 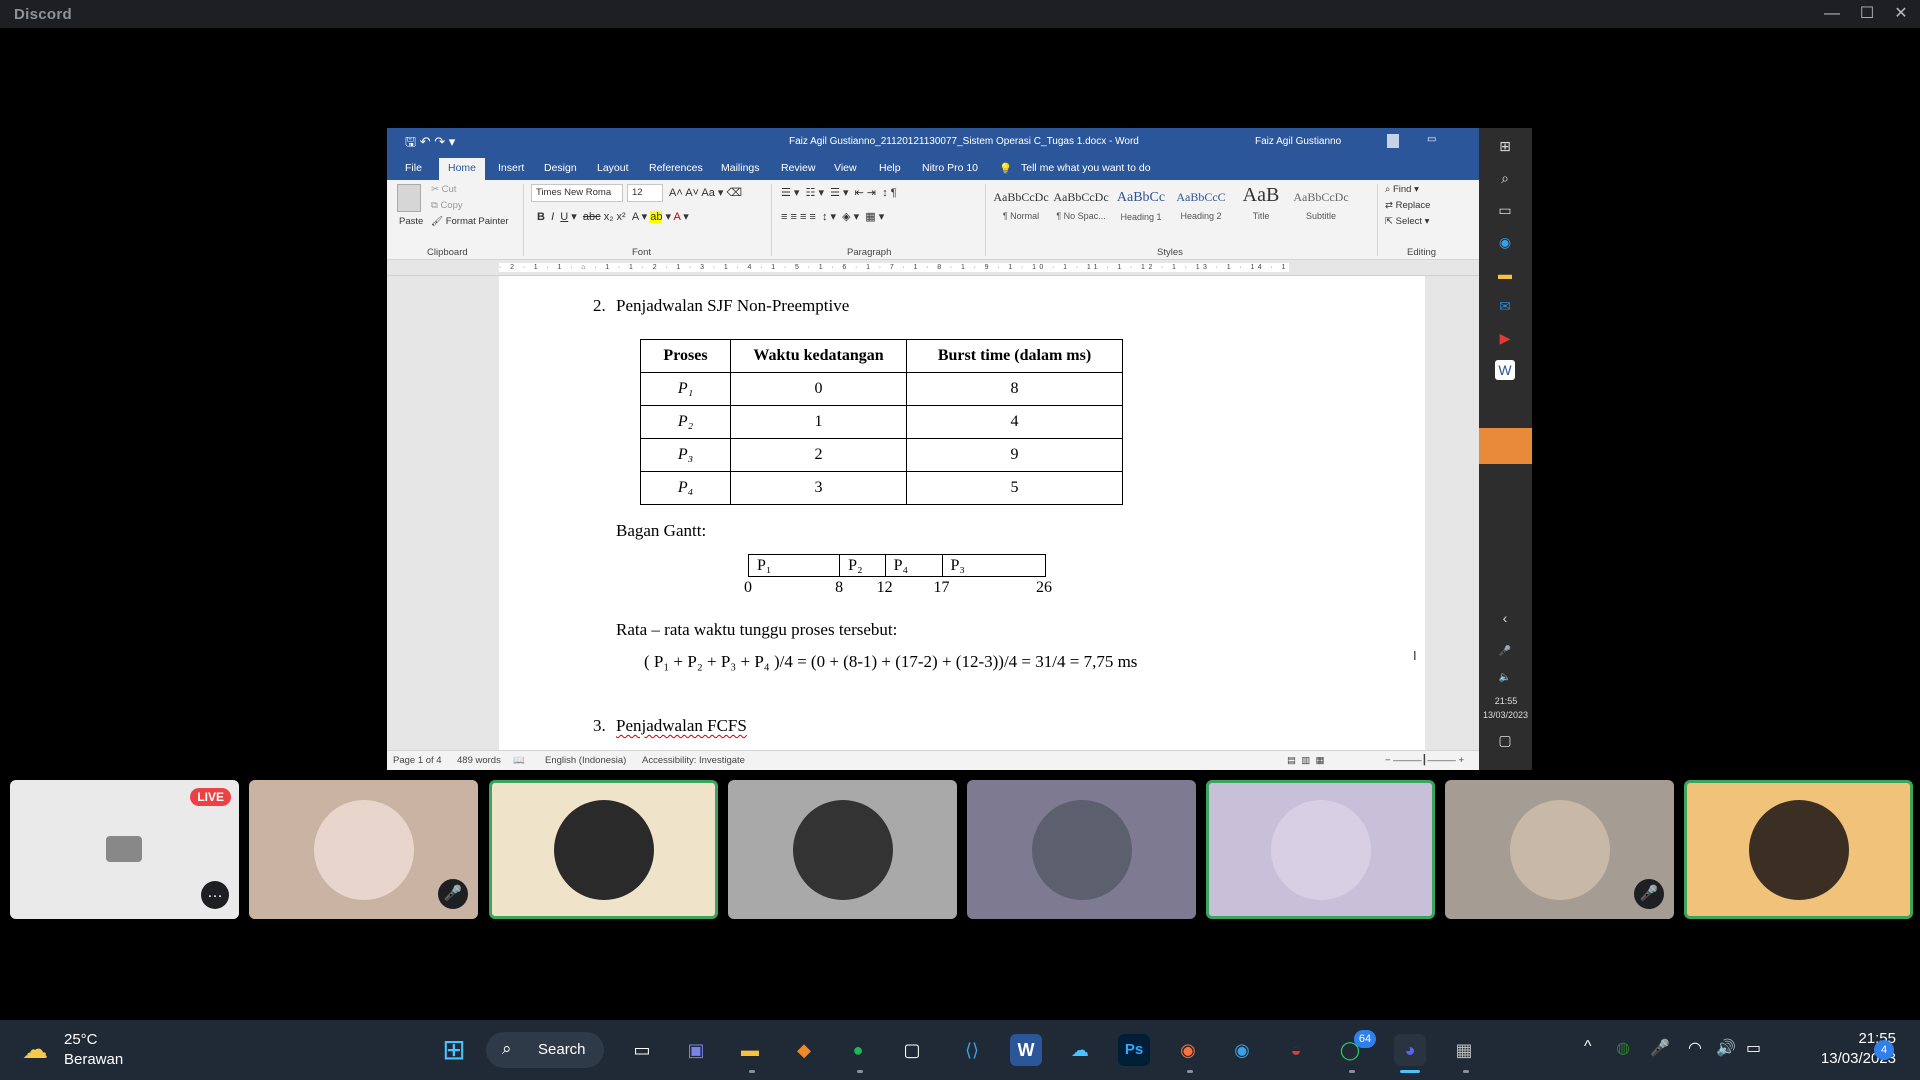 I want to click on firefox-icon: ◉, so click(x=1188, y=1050).